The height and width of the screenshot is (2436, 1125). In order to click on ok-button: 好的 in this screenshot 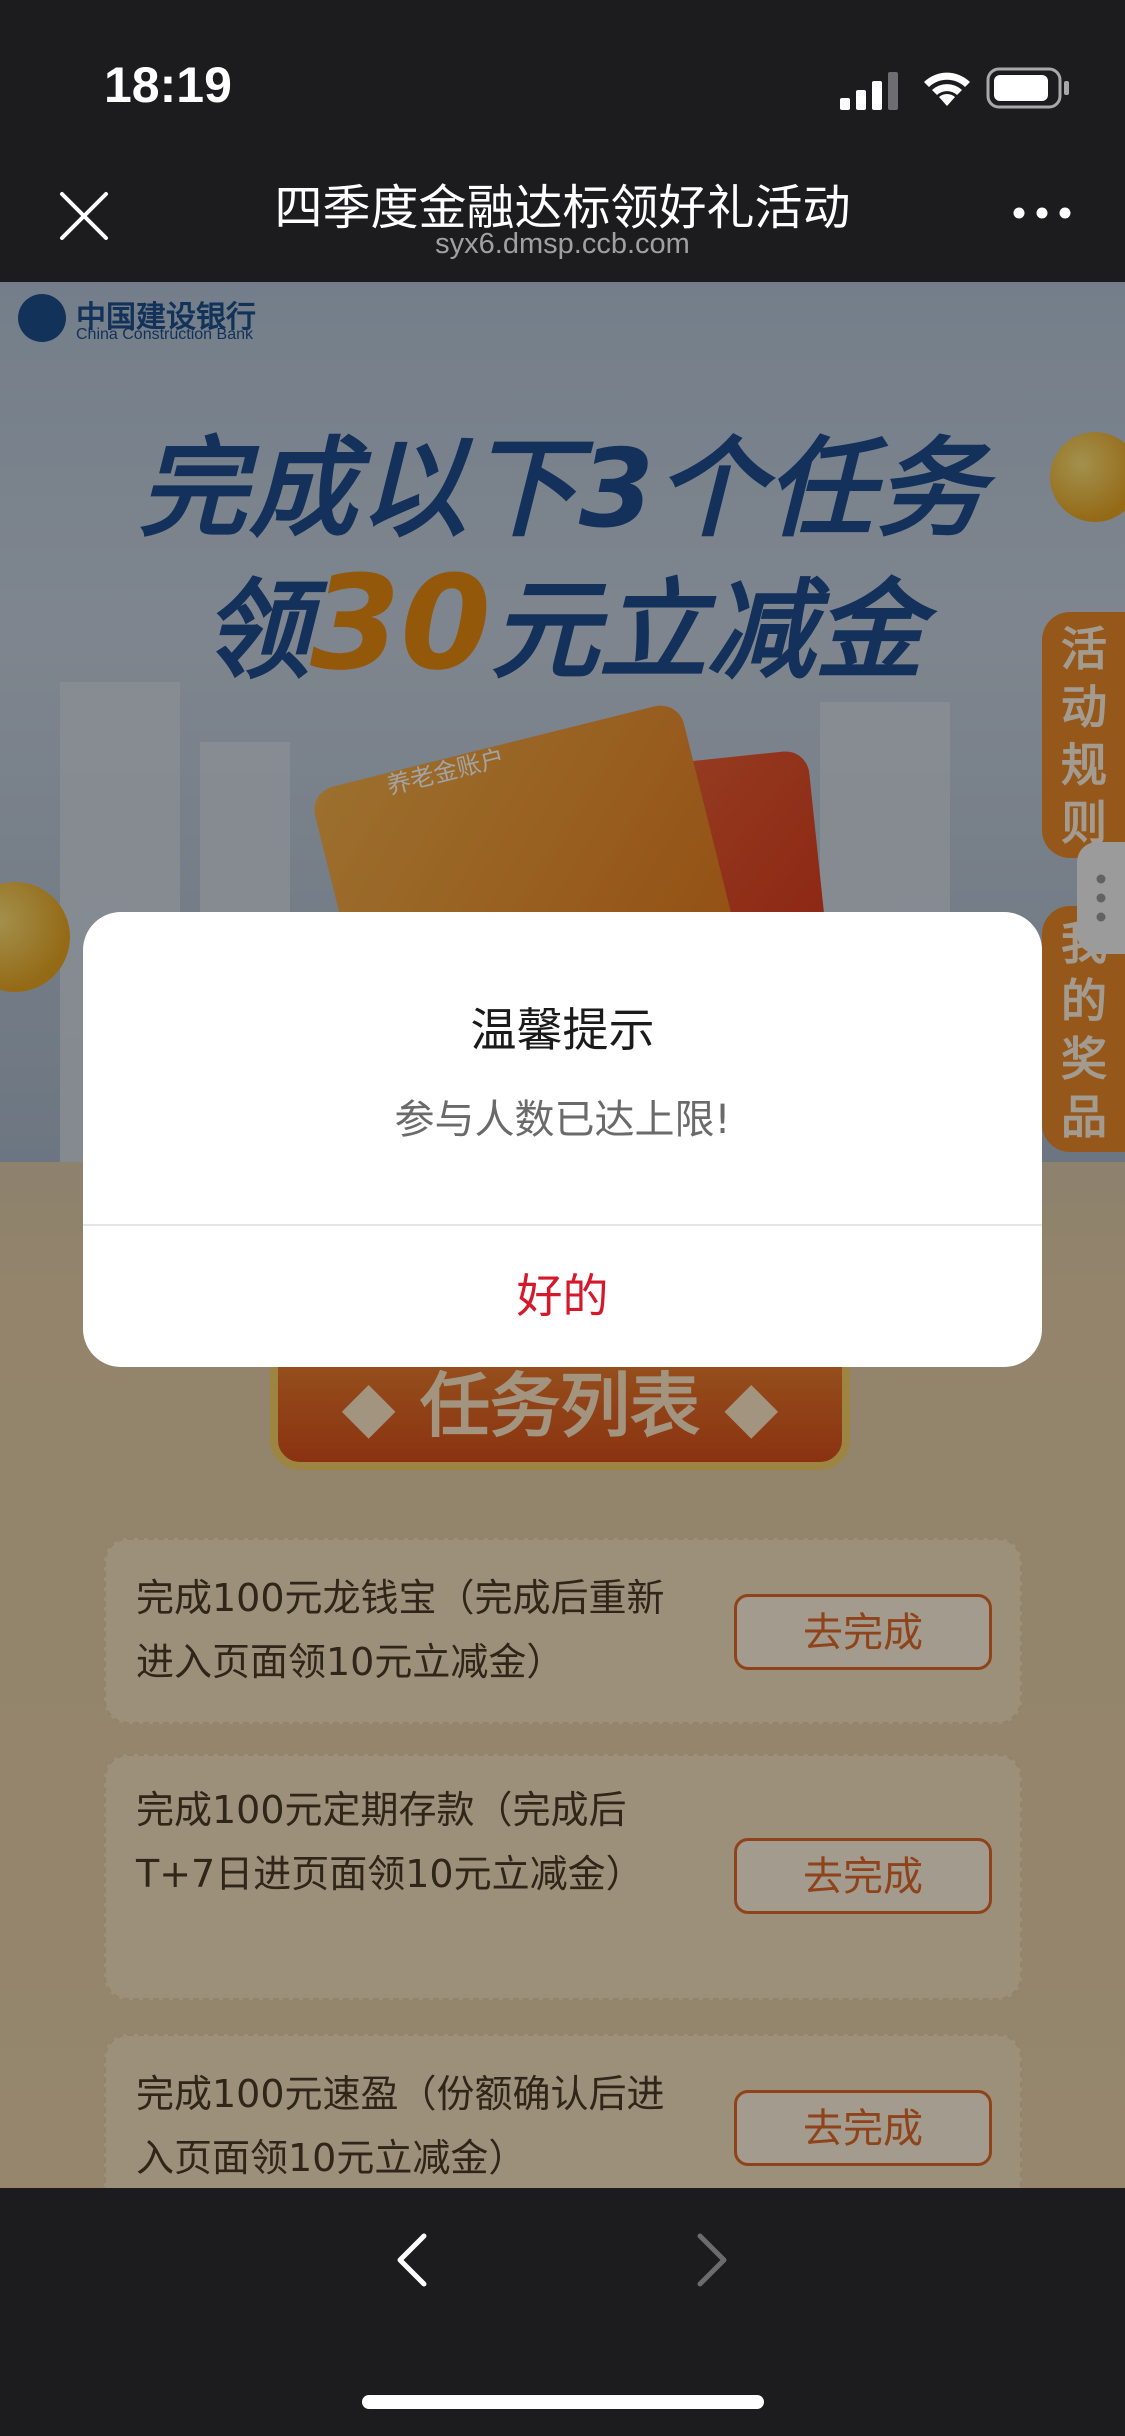, I will do `click(562, 1296)`.